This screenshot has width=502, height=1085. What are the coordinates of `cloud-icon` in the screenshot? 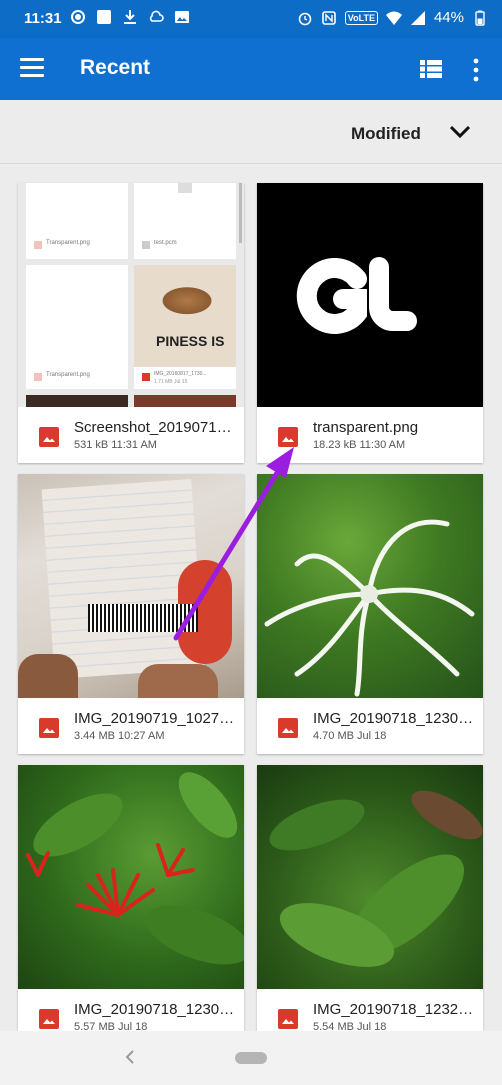 It's located at (156, 16).